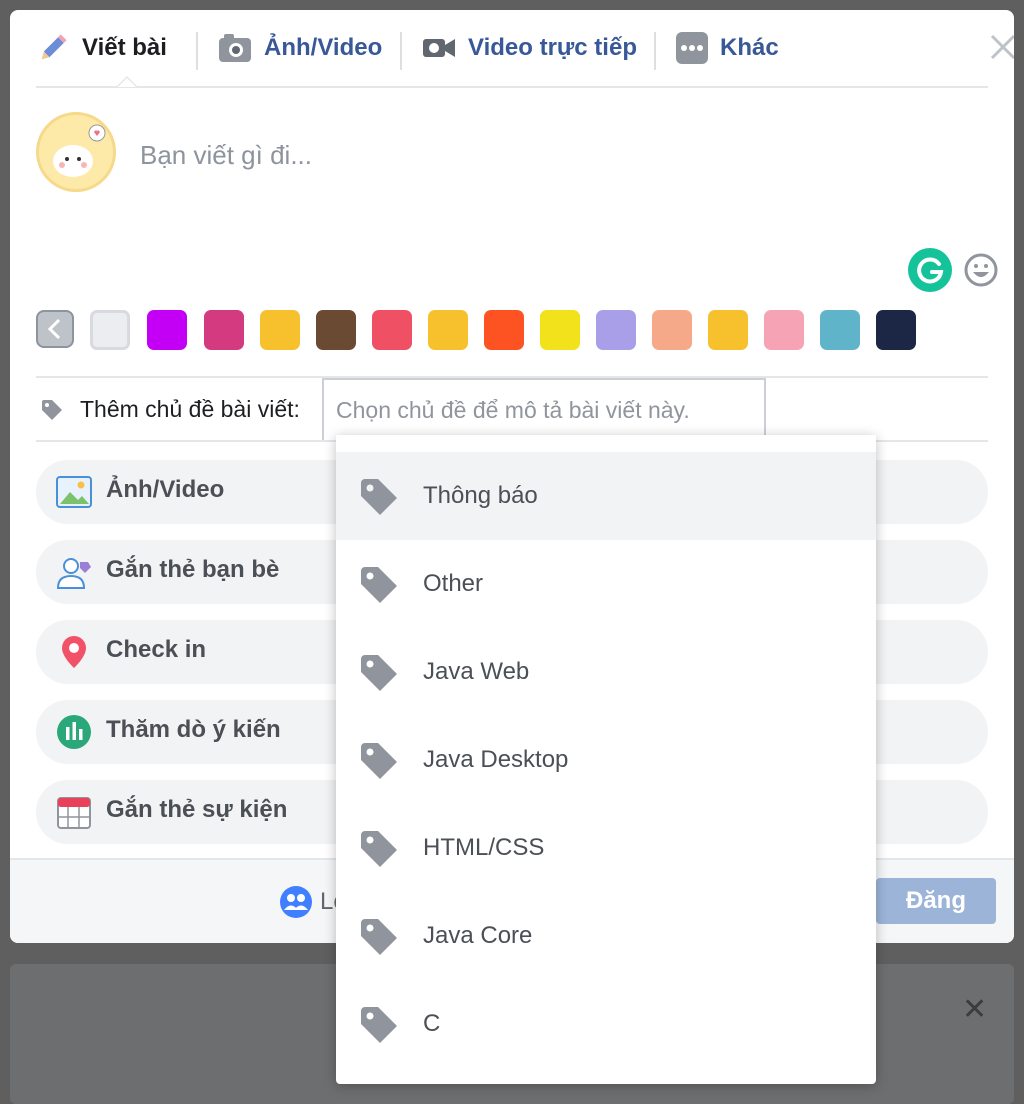  Describe the element at coordinates (478, 935) in the screenshot. I see `dropdown-item-label: Java Core` at that location.